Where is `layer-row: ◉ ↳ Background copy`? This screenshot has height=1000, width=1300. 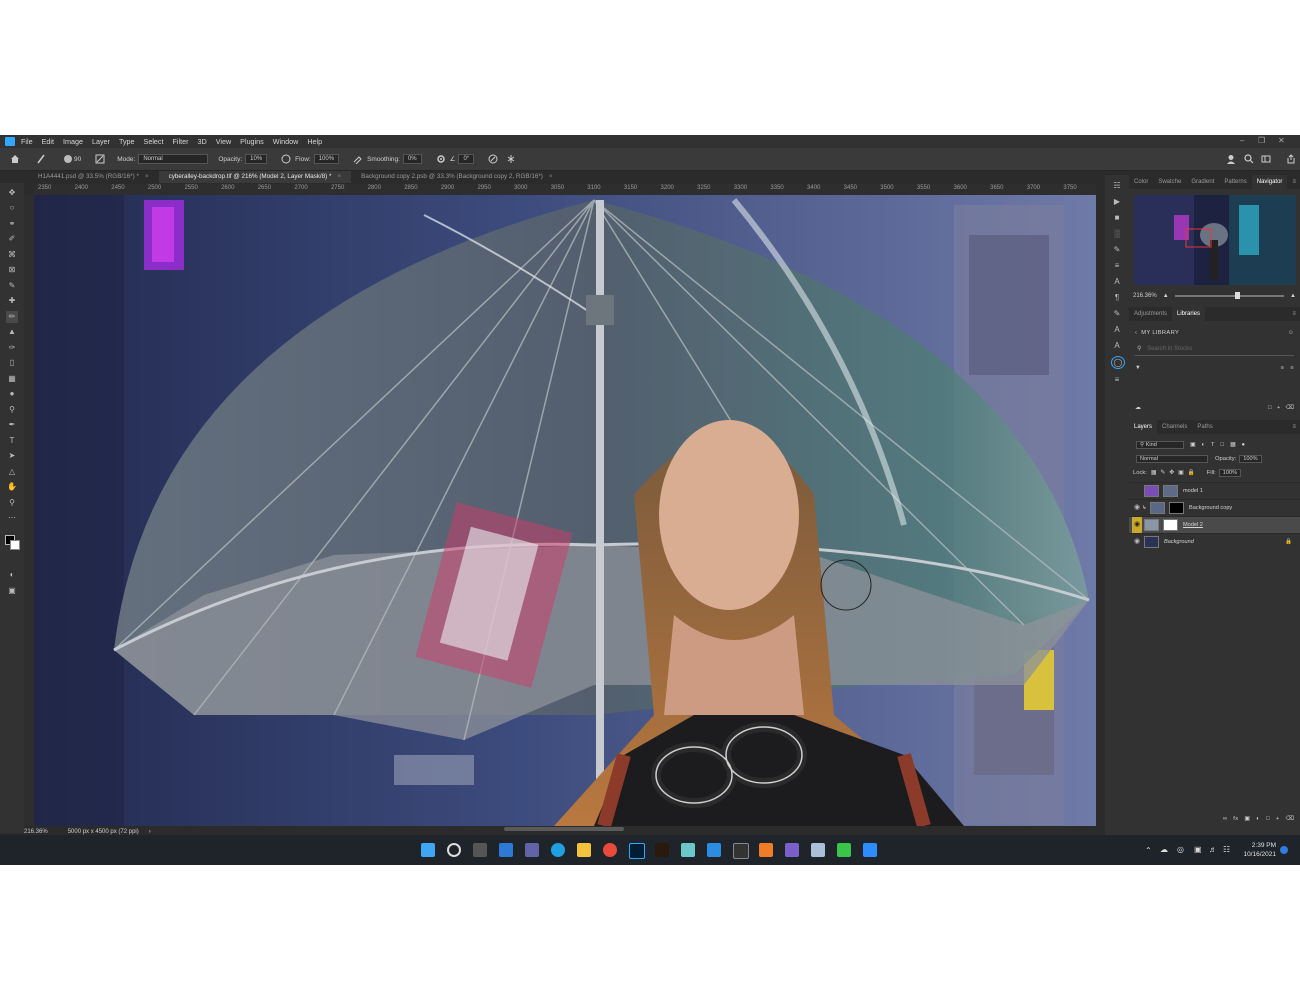 layer-row: ◉ ↳ Background copy is located at coordinates (1214, 507).